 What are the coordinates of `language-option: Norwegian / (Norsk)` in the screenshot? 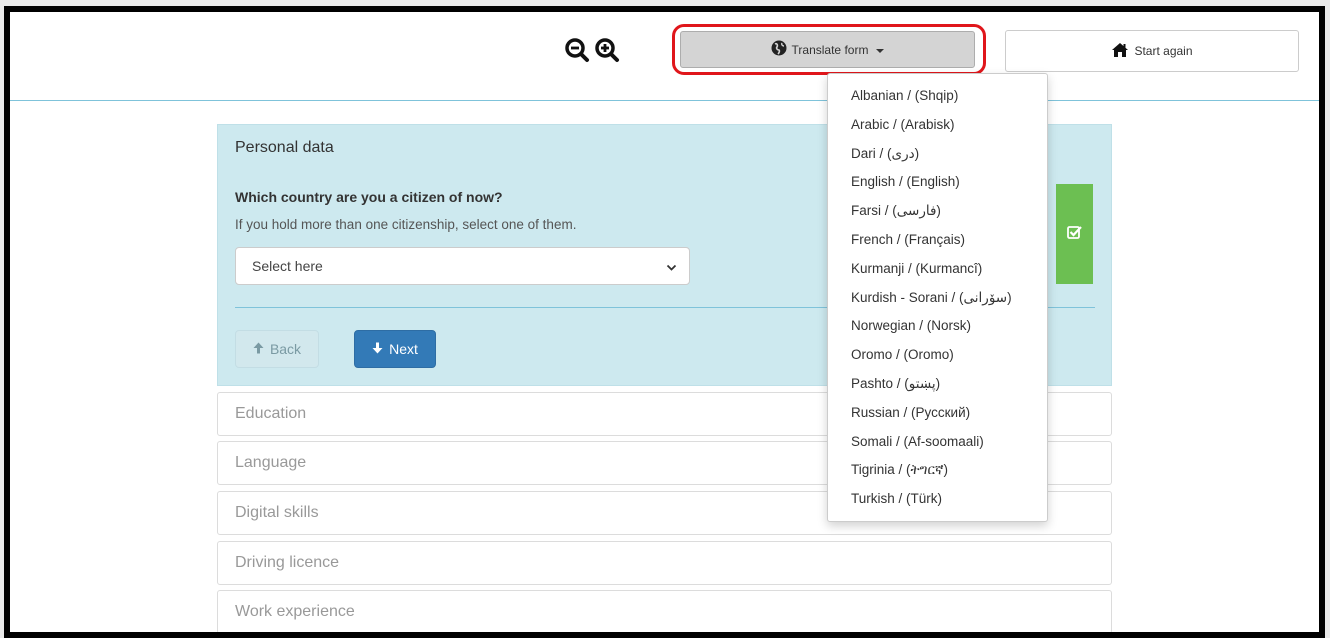 It's located at (937, 326).